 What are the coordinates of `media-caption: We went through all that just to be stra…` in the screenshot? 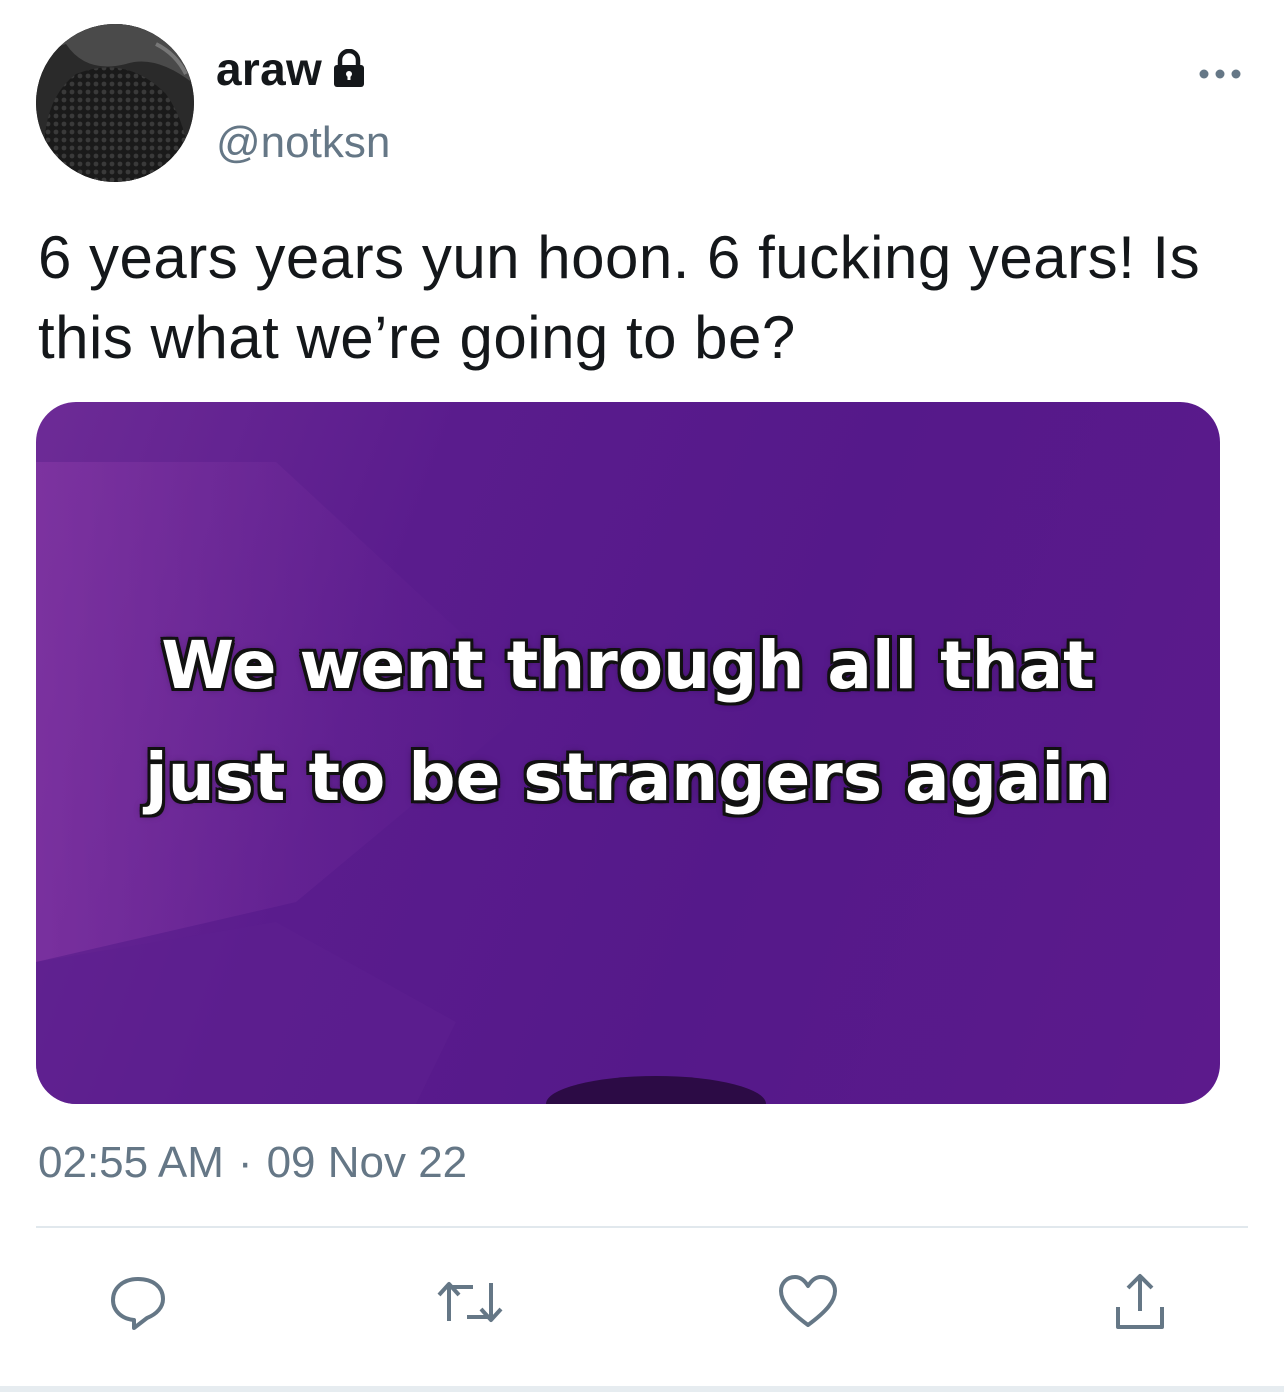 It's located at (628, 722).